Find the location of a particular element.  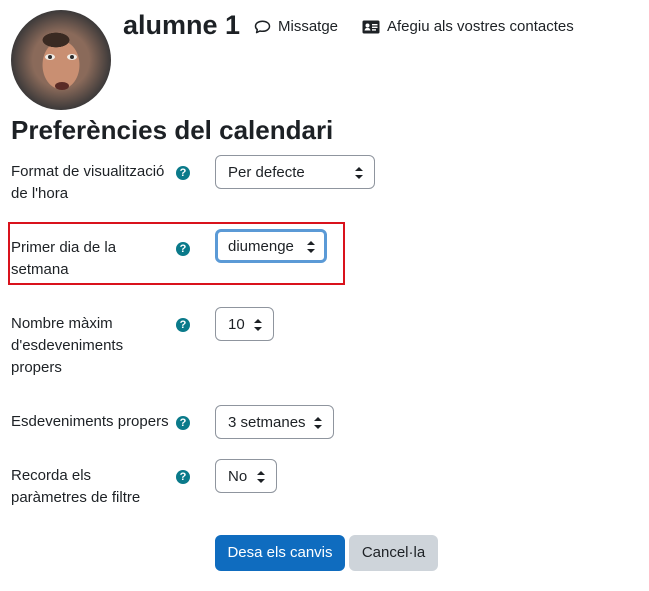

add-contact-link: Afegiu als vostres contactes is located at coordinates (468, 27).